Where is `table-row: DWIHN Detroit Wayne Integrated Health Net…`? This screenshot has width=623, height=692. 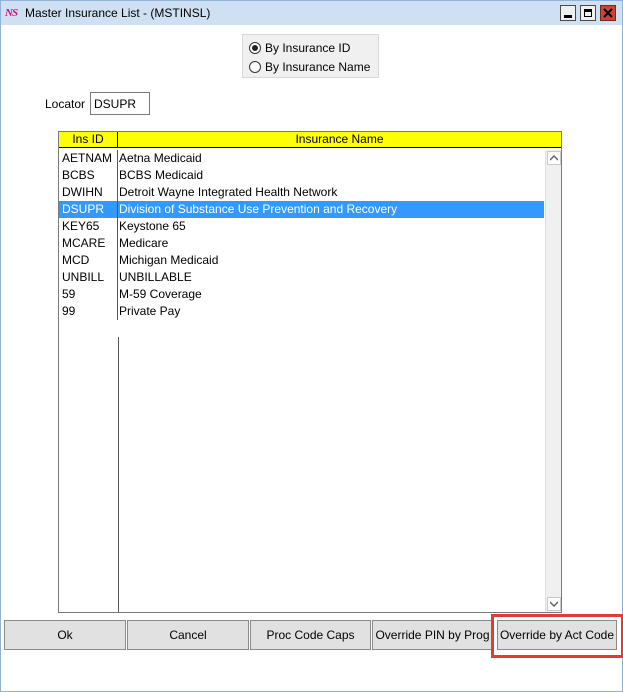 table-row: DWIHN Detroit Wayne Integrated Health Net… is located at coordinates (301, 192).